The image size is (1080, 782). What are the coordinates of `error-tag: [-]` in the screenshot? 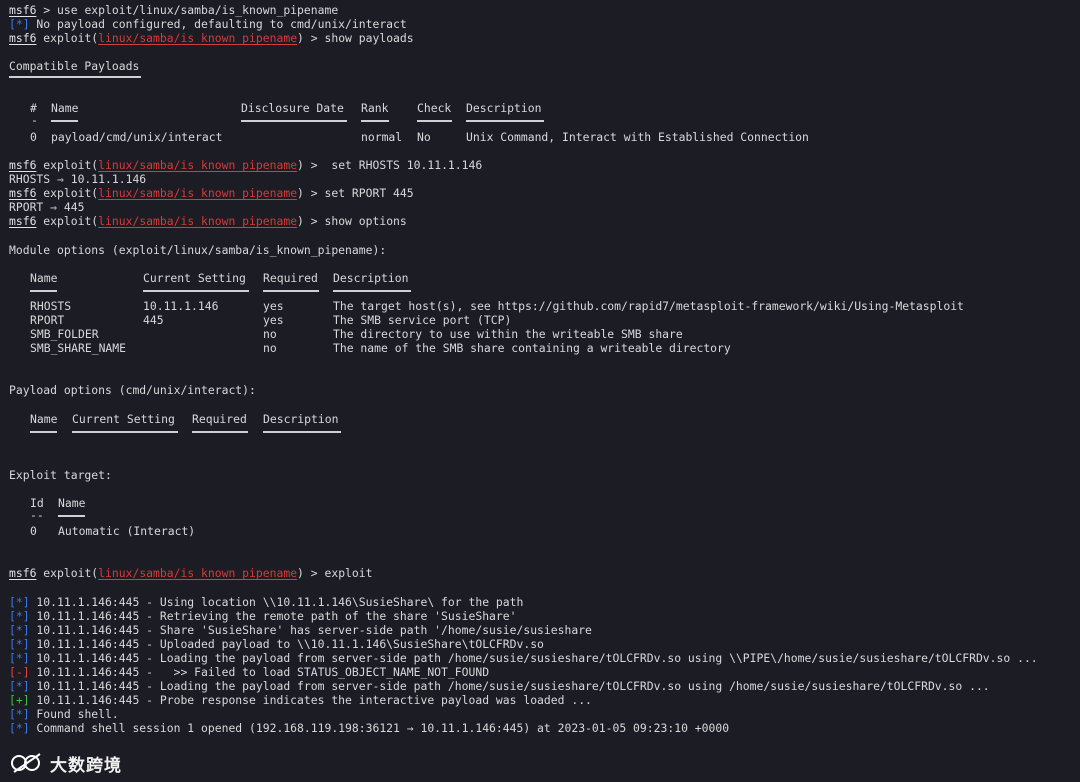 It's located at (19, 672).